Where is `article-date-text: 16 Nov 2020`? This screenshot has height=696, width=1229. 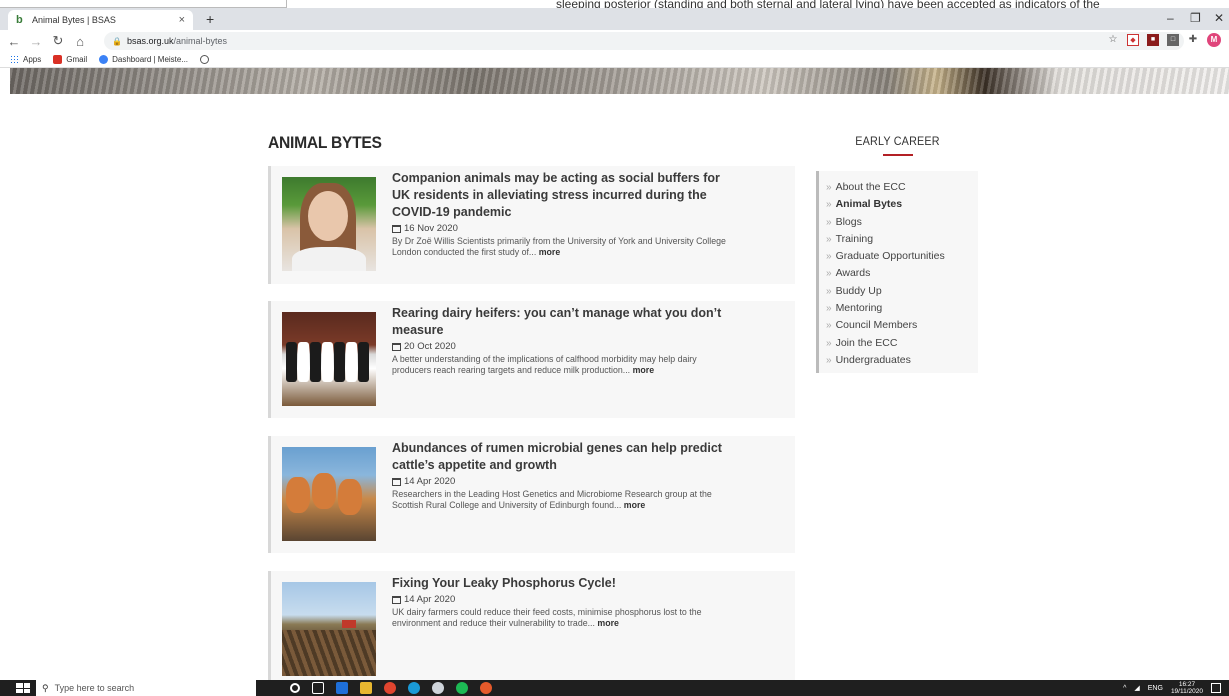 article-date-text: 16 Nov 2020 is located at coordinates (431, 228).